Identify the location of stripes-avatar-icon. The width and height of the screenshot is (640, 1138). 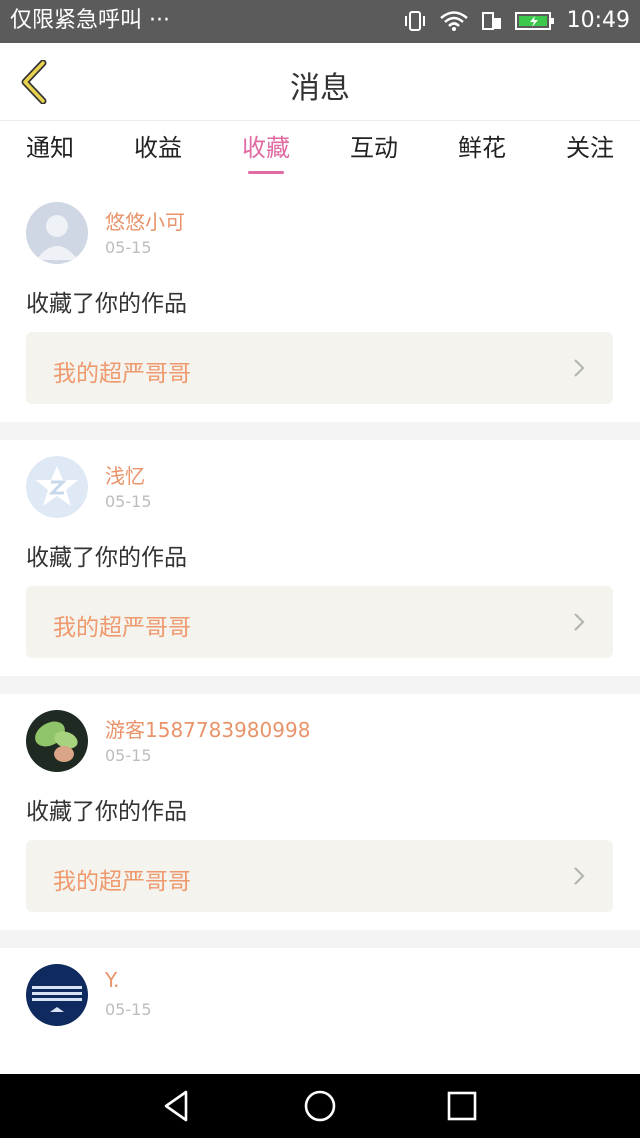
(57, 995).